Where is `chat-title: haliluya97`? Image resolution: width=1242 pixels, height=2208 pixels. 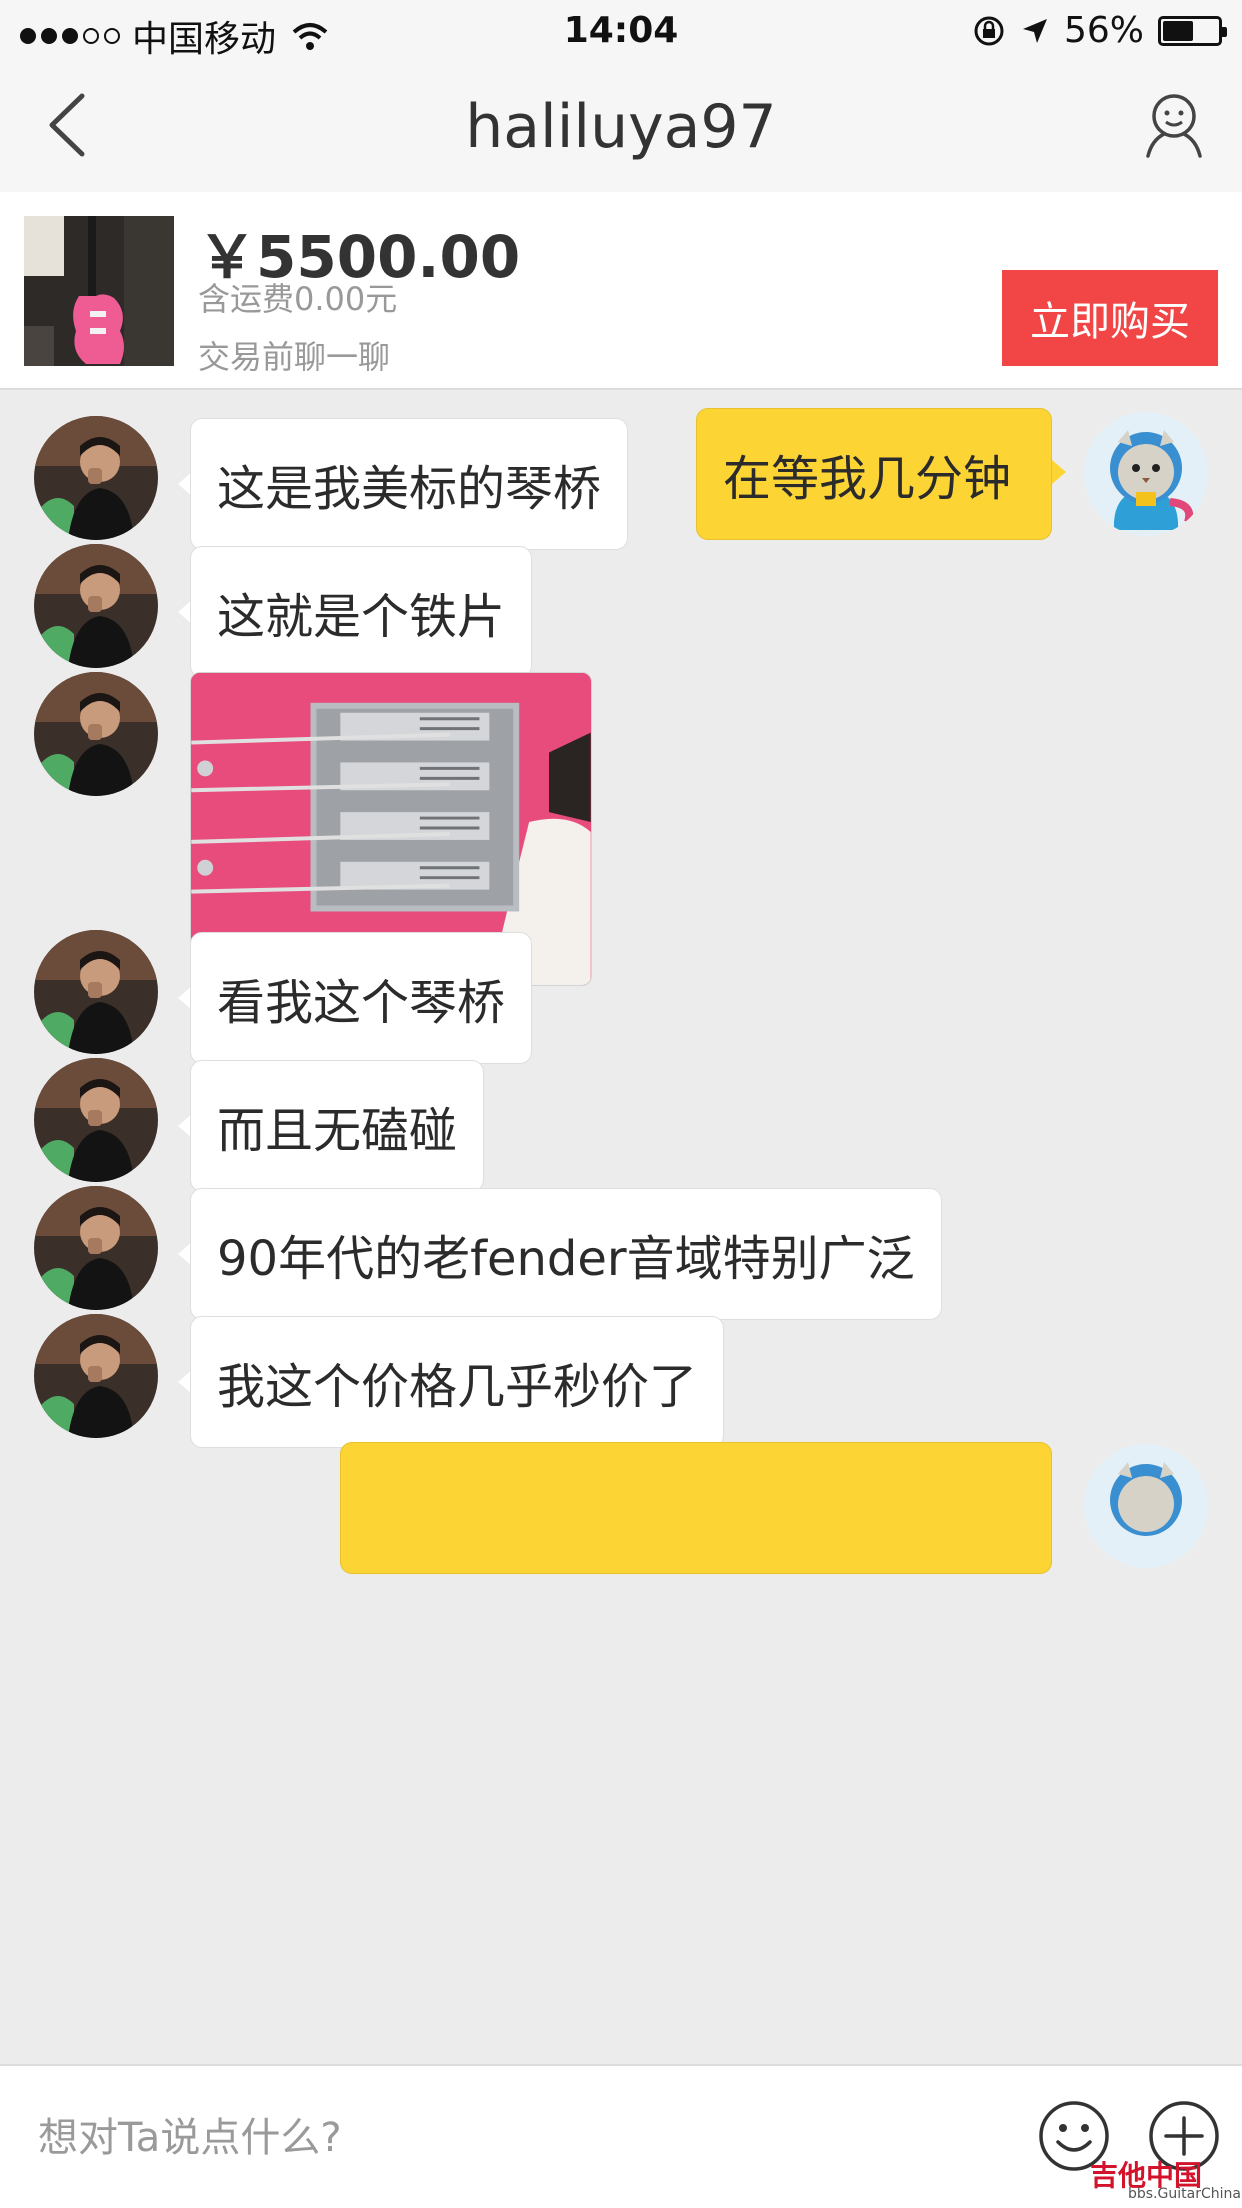 chat-title: haliluya97 is located at coordinates (621, 127).